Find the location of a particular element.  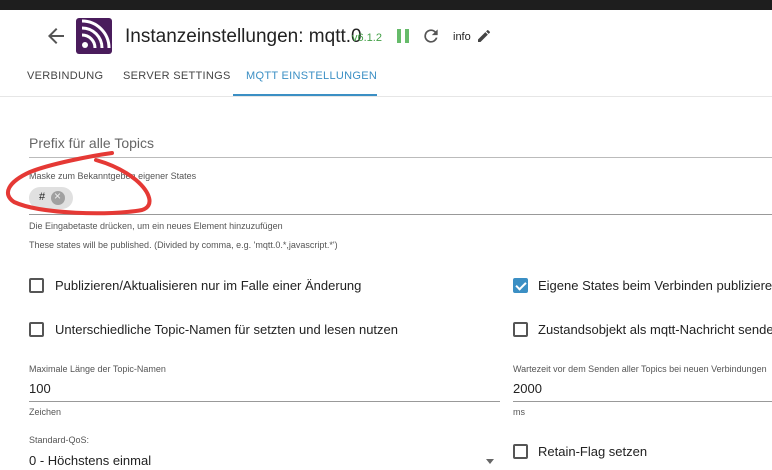

tab-server-settings: SERVER SETTINGS is located at coordinates (177, 76).